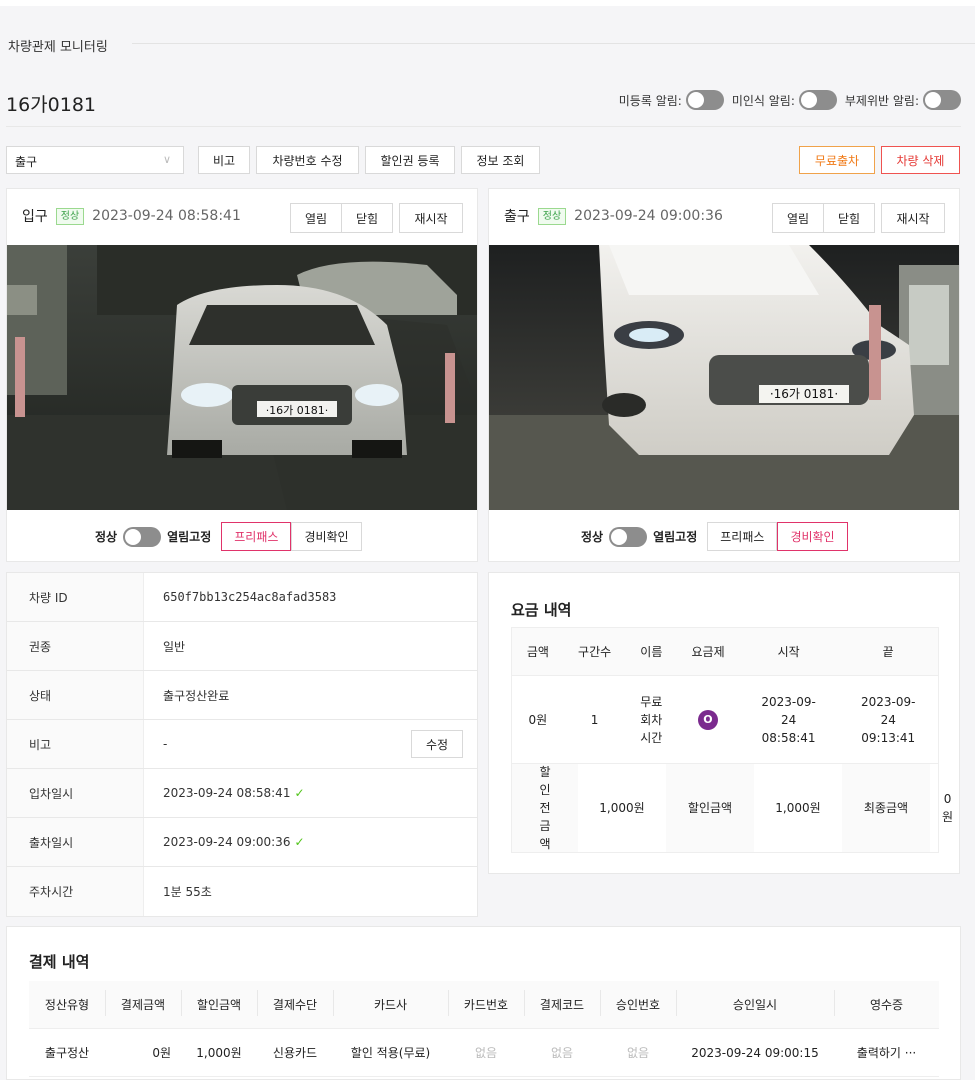 The height and width of the screenshot is (1080, 975). What do you see at coordinates (437, 744) in the screenshot?
I see `edit-memo-button: 수정` at bounding box center [437, 744].